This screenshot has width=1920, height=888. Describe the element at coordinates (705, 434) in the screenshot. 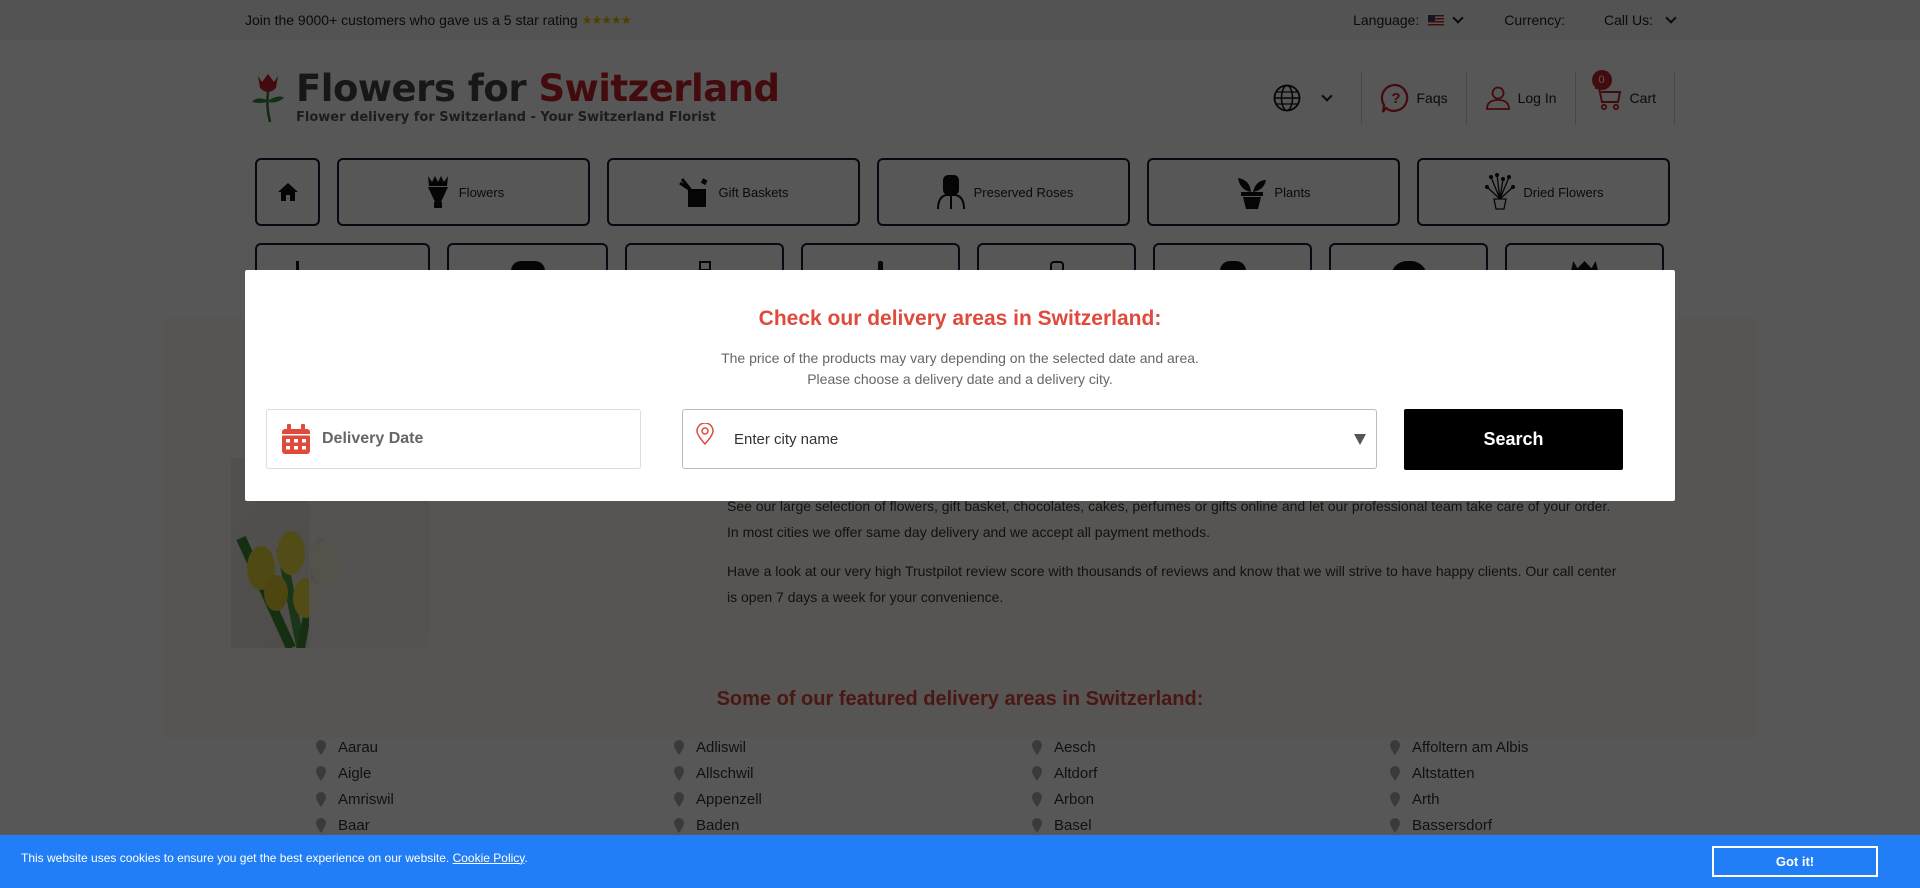

I see `location-pin-icon` at that location.